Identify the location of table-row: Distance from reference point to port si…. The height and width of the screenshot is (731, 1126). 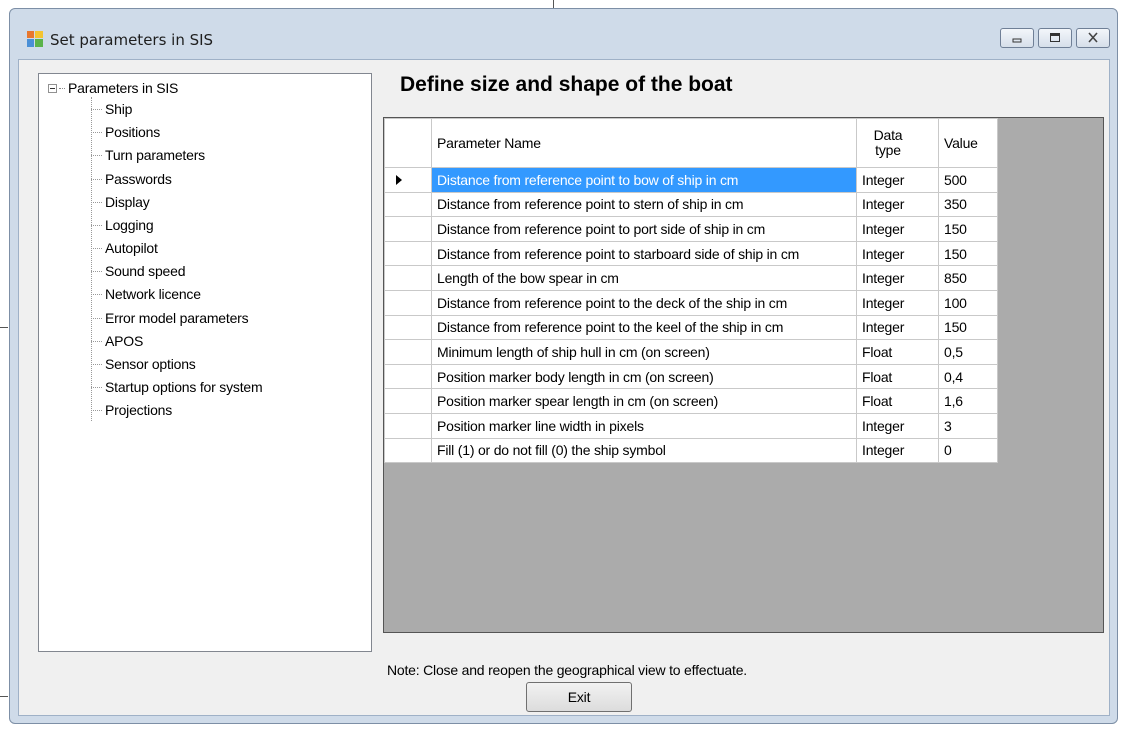
(691, 229).